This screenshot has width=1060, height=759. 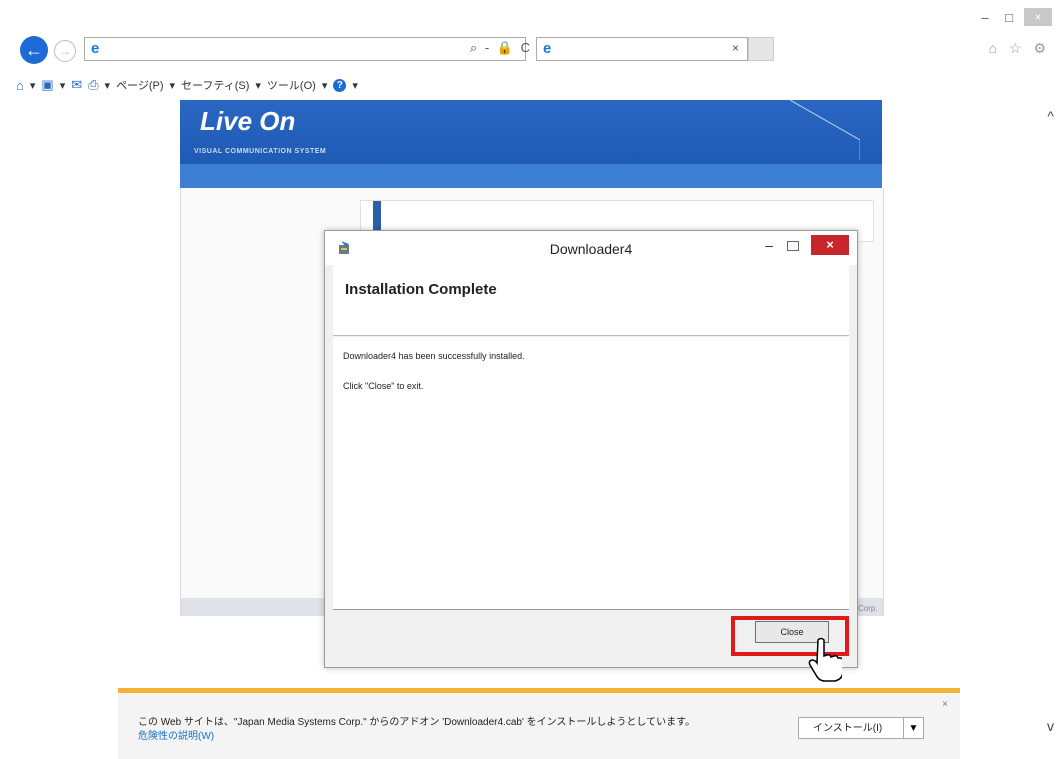 What do you see at coordinates (1050, 116) in the screenshot?
I see `scroll-up-arrow: ^` at bounding box center [1050, 116].